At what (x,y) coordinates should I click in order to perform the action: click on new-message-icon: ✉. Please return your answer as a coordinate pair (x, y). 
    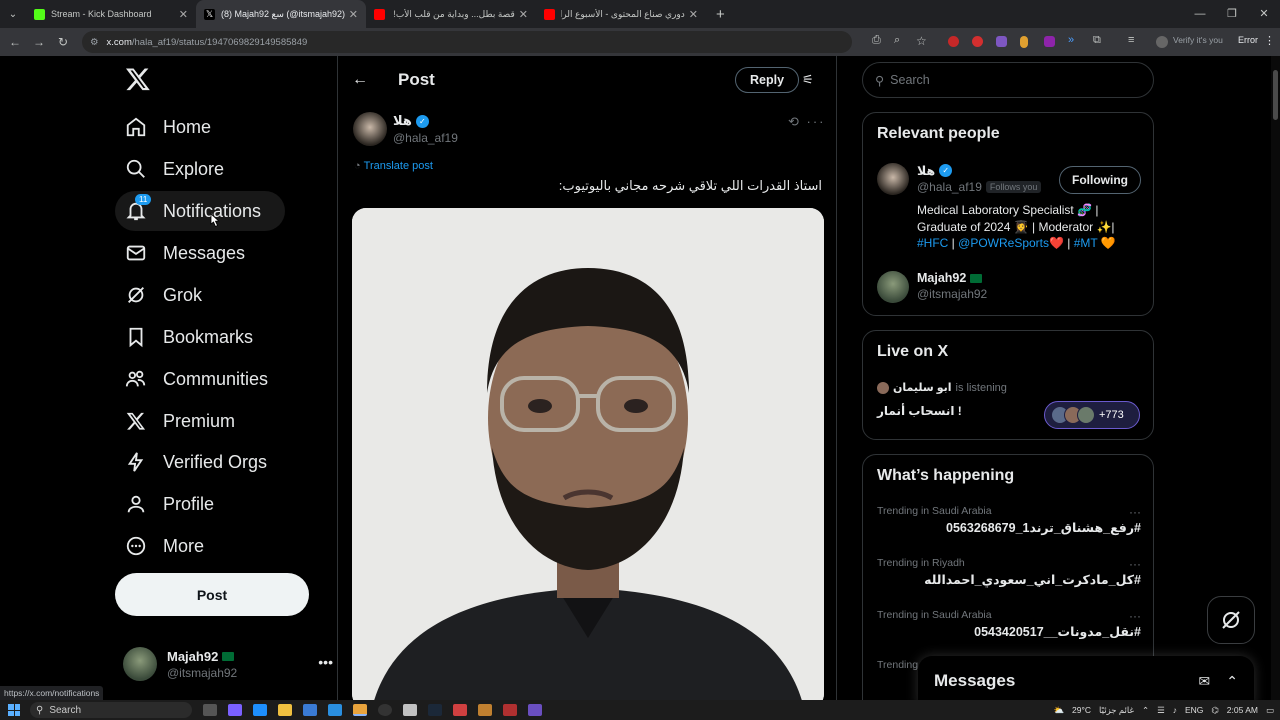
    Looking at the image, I should click on (1205, 681).